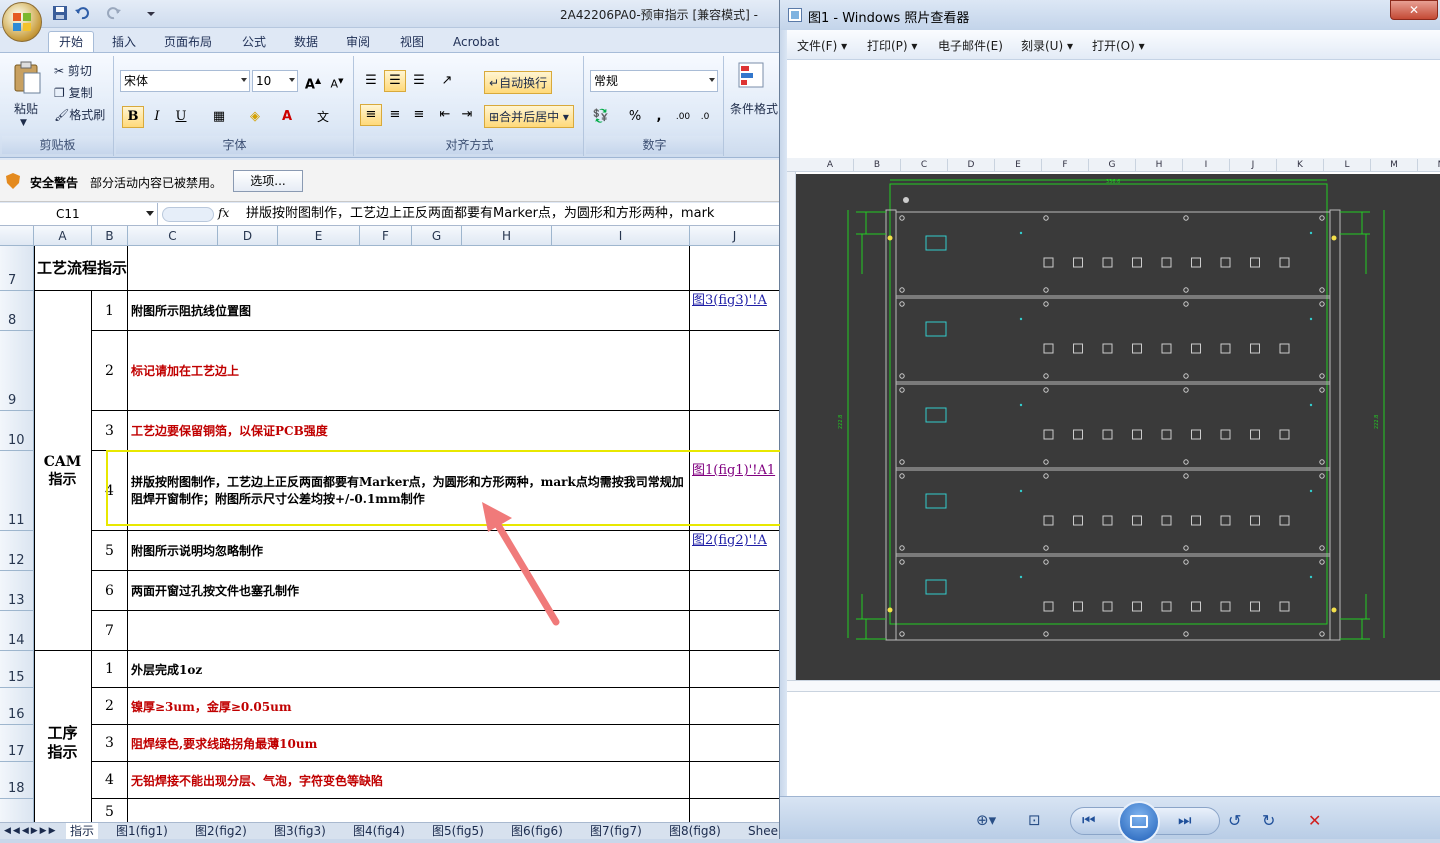 This screenshot has height=843, width=1440. Describe the element at coordinates (27, 78) in the screenshot. I see `paste-icon` at that location.